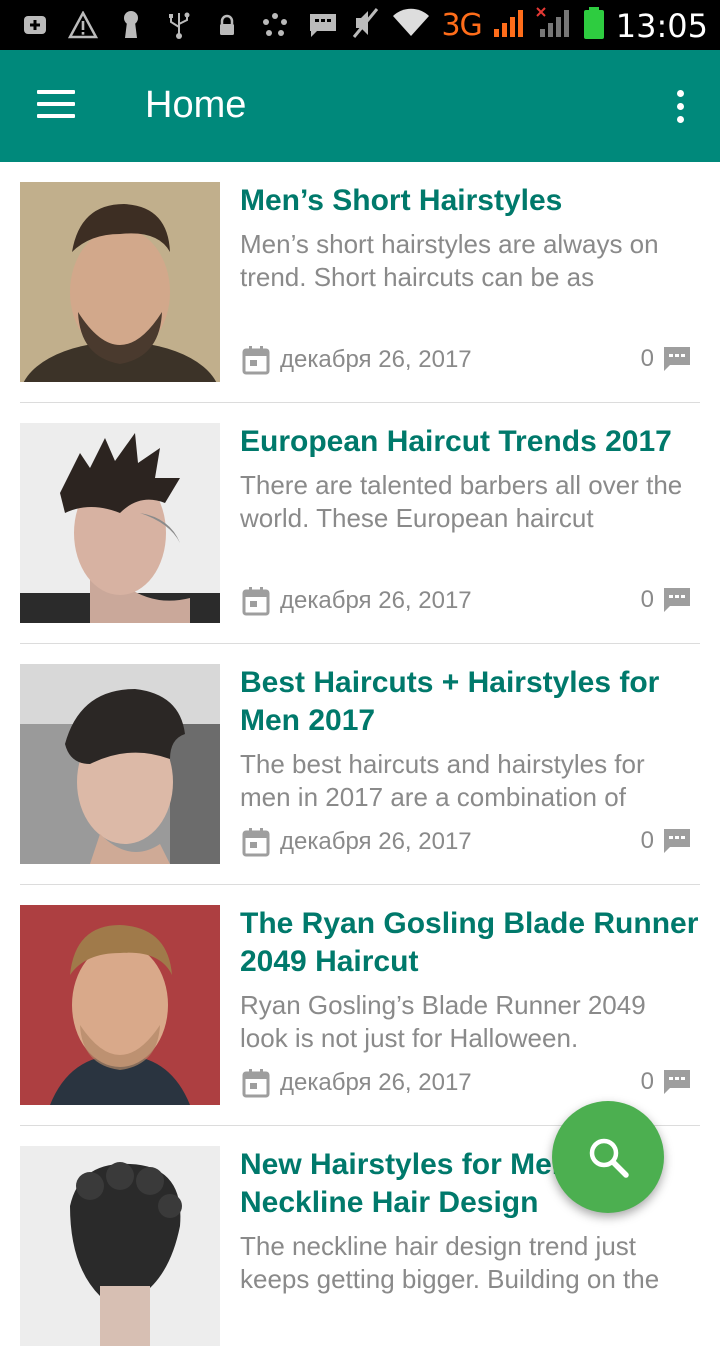 This screenshot has height=1367, width=720. What do you see at coordinates (56, 92) in the screenshot?
I see `menu-icon` at bounding box center [56, 92].